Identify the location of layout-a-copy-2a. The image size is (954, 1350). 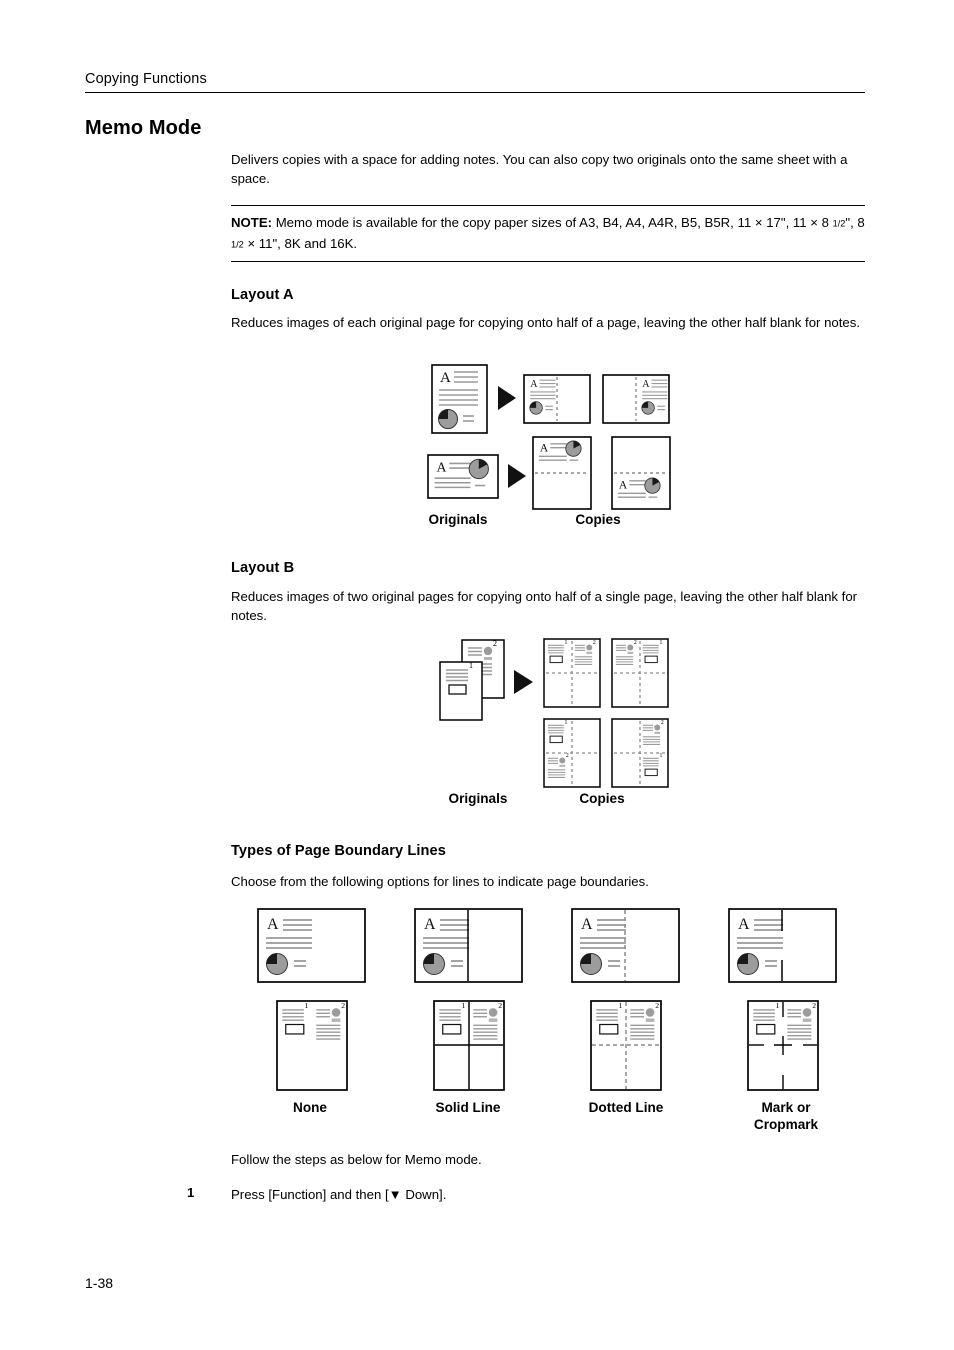
(562, 473).